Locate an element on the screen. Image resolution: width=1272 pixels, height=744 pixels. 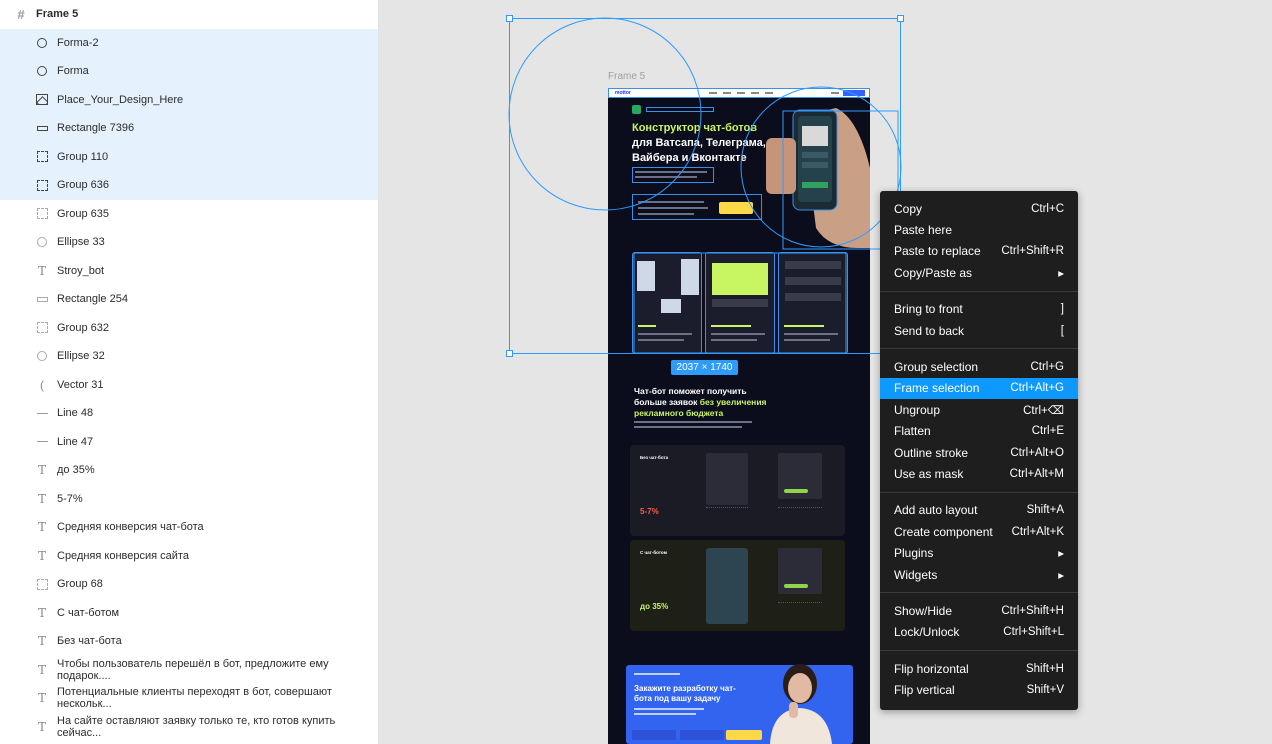
layer-label: Group 110 is located at coordinates (83, 156).